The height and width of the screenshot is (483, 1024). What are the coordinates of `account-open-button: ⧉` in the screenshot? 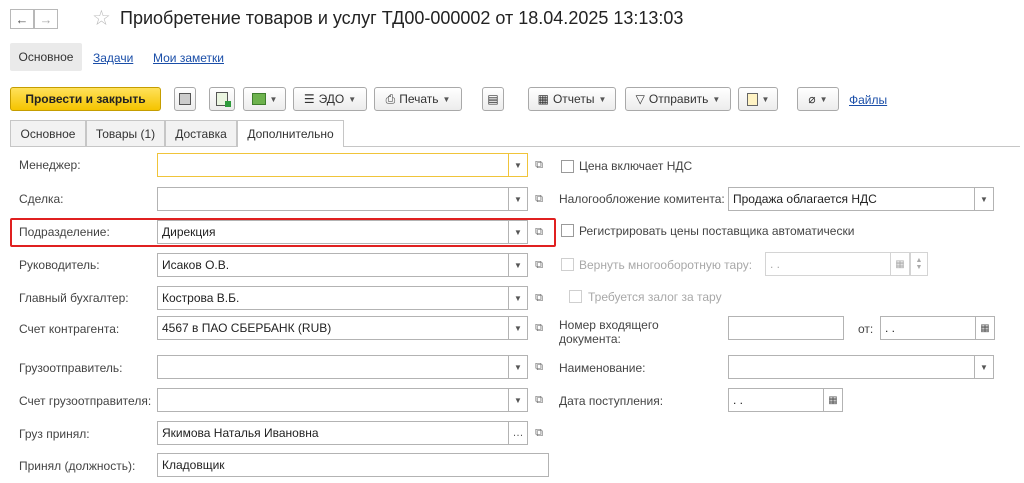 It's located at (539, 328).